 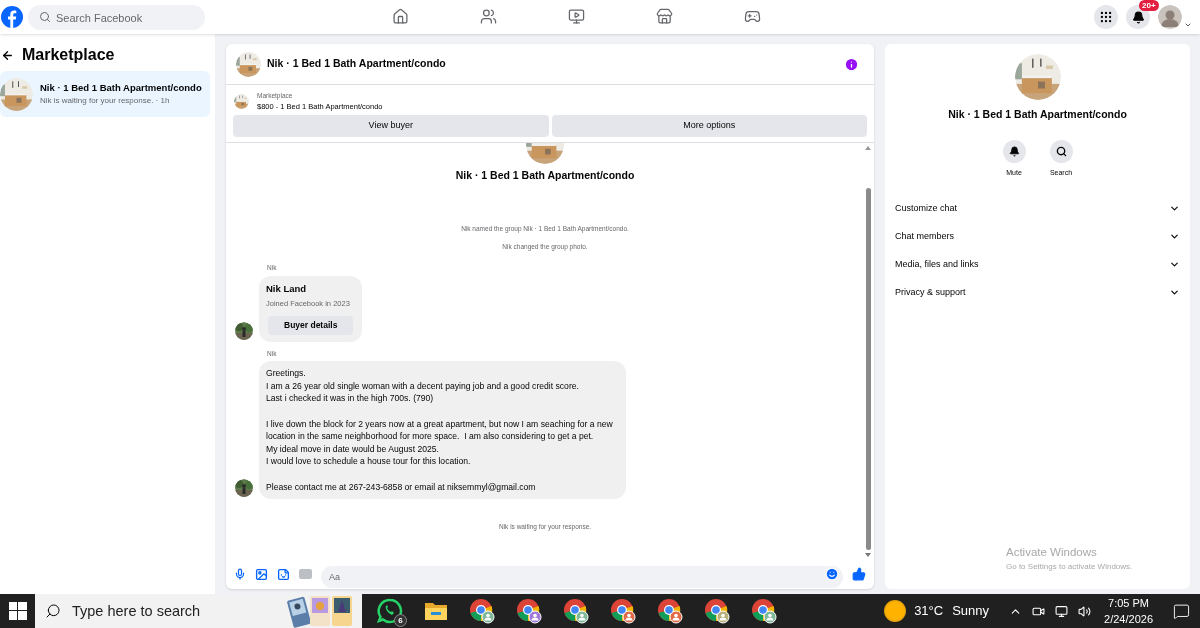 What do you see at coordinates (1170, 17) in the screenshot?
I see `avatar` at bounding box center [1170, 17].